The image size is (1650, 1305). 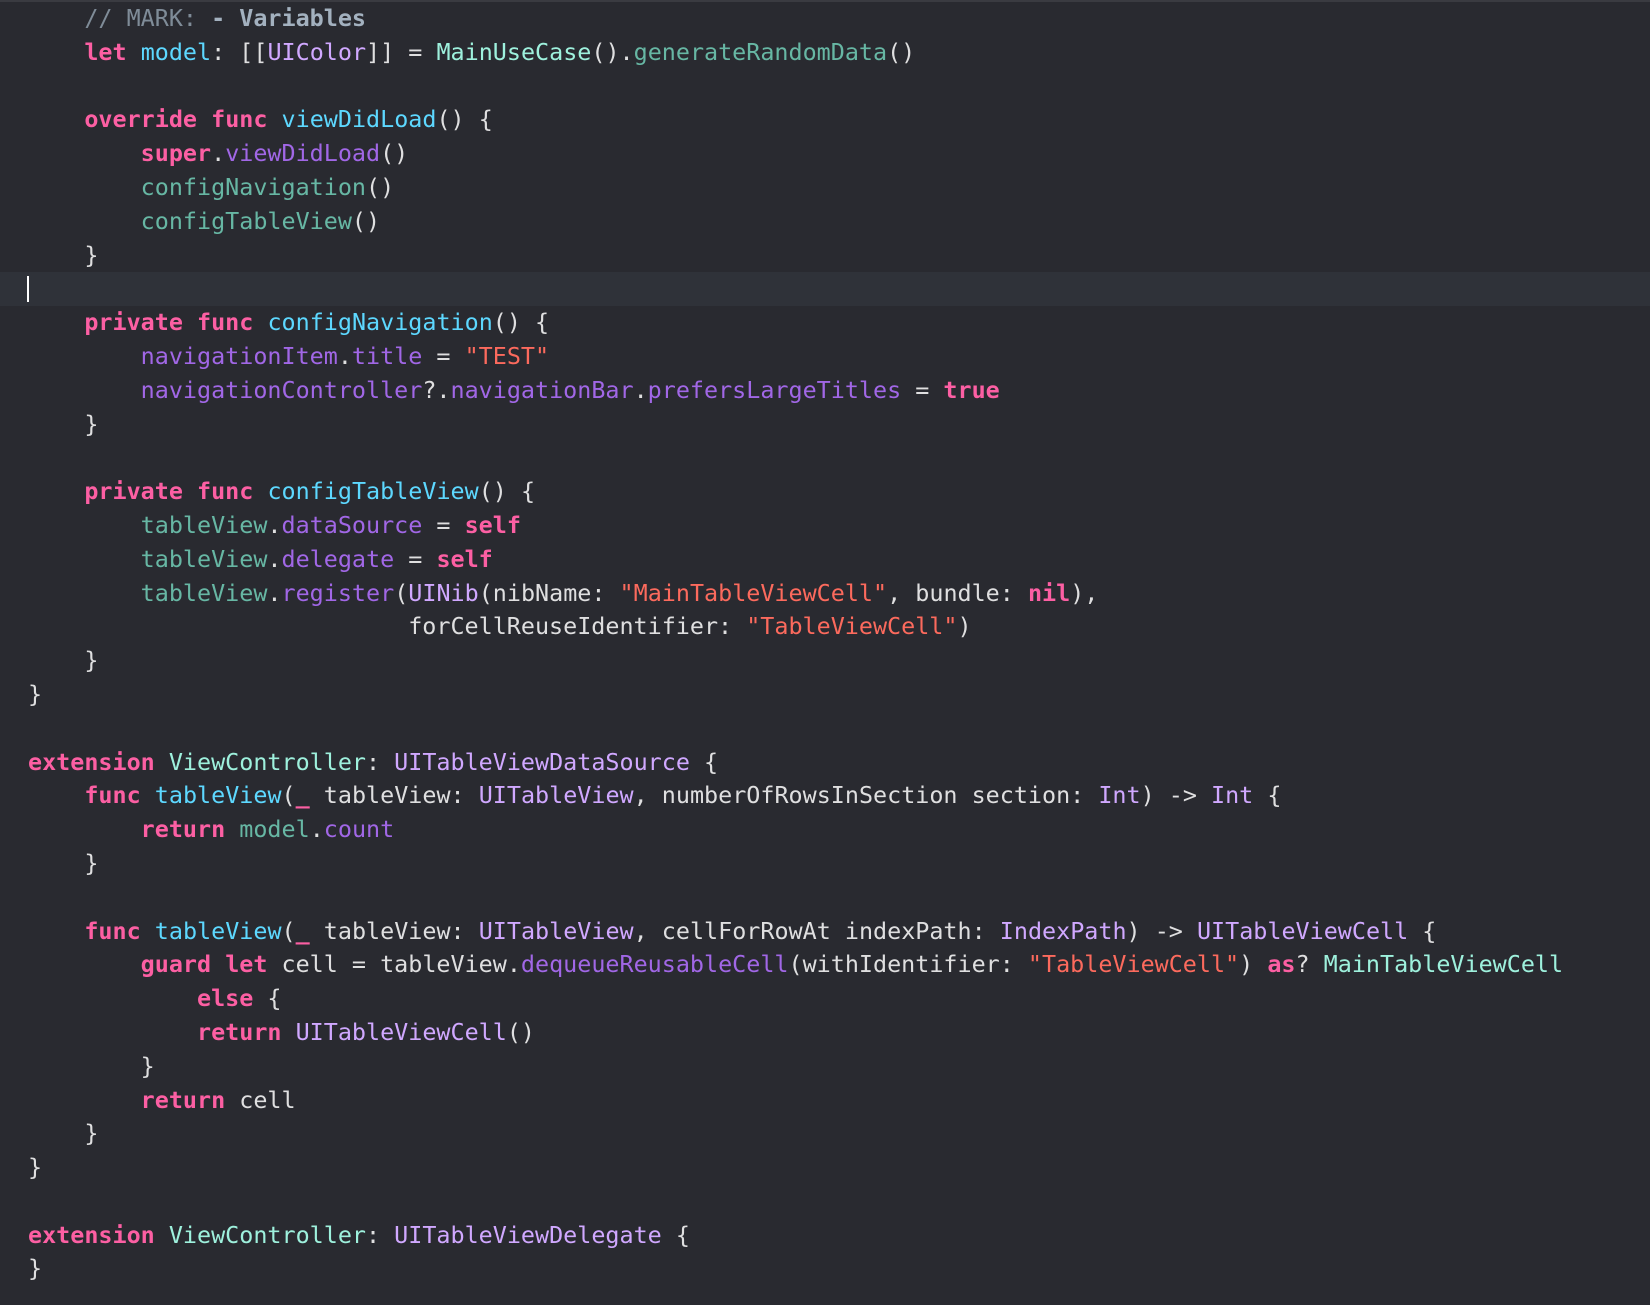 What do you see at coordinates (176, 153) in the screenshot?
I see `code-token: super` at bounding box center [176, 153].